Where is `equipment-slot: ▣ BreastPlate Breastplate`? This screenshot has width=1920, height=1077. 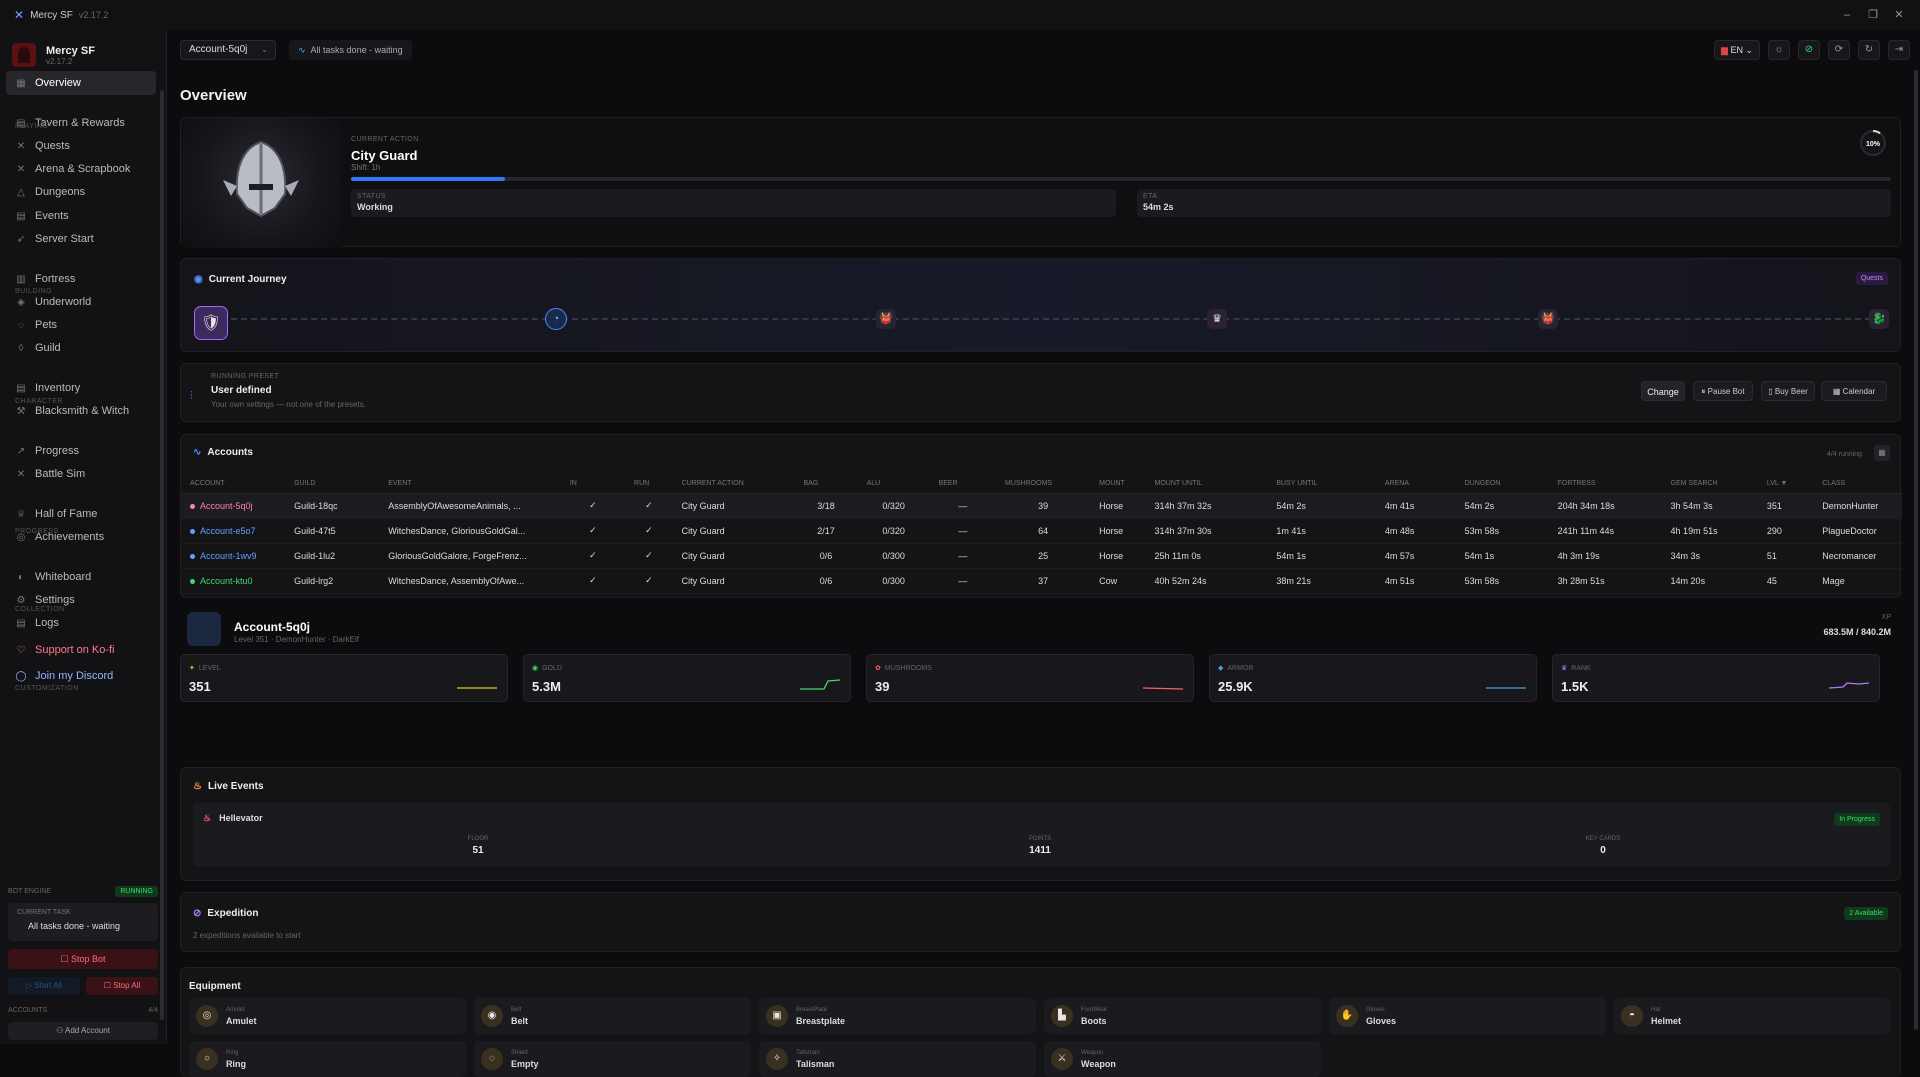
equipment-slot: ▣ BreastPlate Breastplate is located at coordinates (897, 1016).